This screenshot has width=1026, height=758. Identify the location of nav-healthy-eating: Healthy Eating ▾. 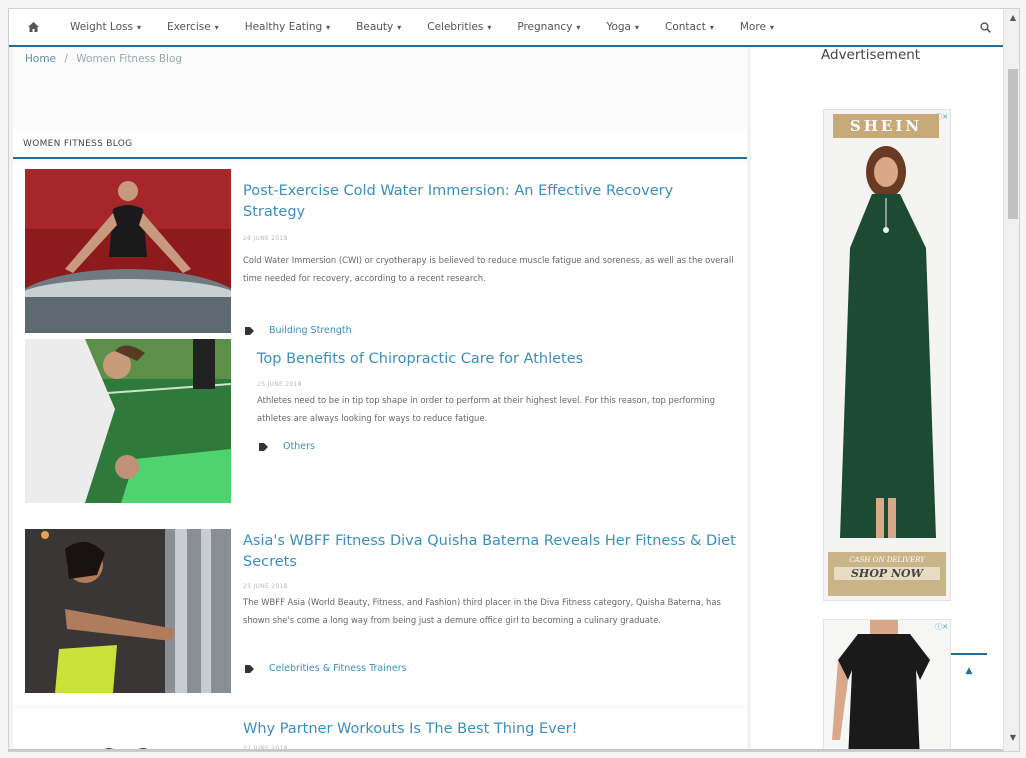
(287, 27).